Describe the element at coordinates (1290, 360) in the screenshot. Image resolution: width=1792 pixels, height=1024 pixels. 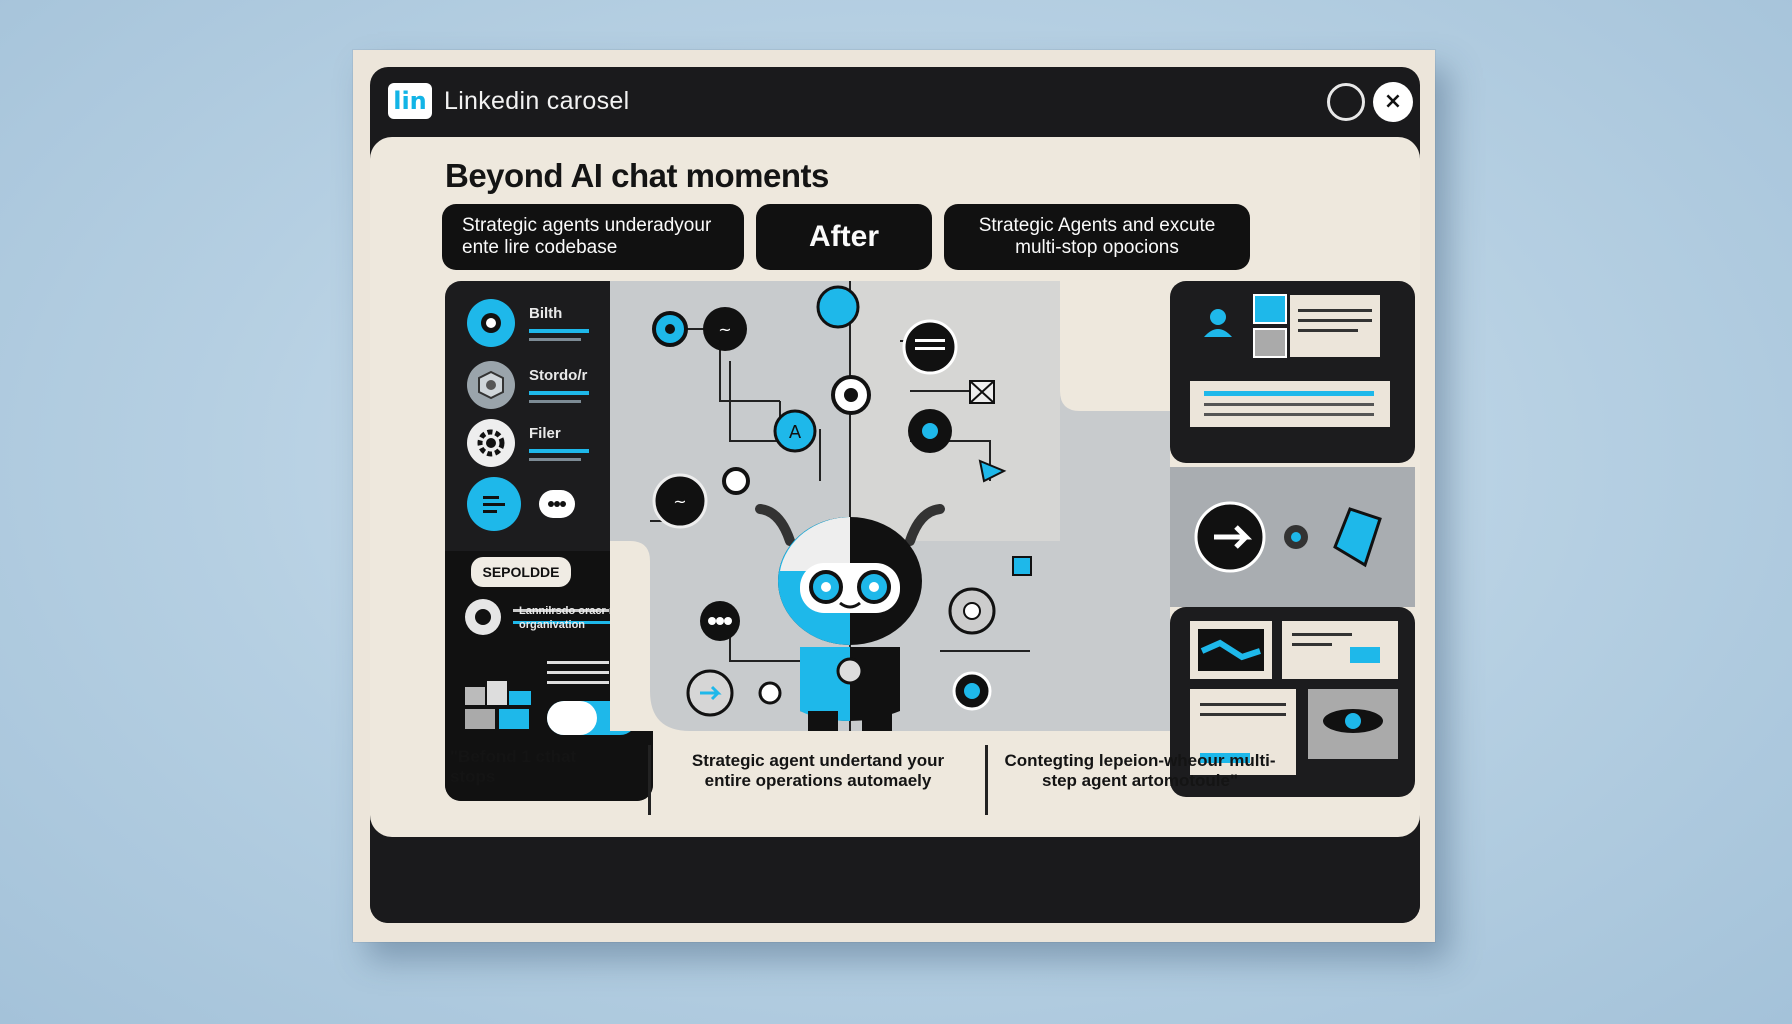
I see `dashboard-illustration` at that location.